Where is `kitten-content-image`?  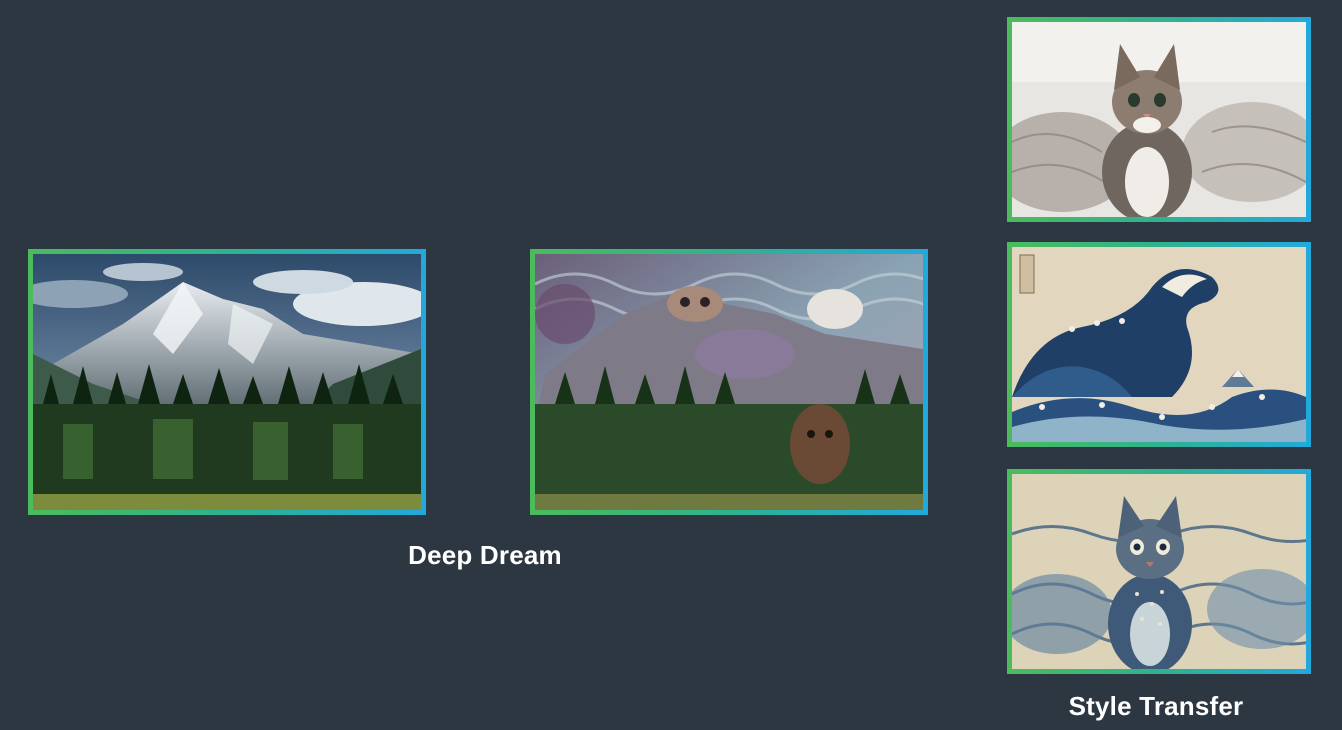
kitten-content-image is located at coordinates (1159, 119).